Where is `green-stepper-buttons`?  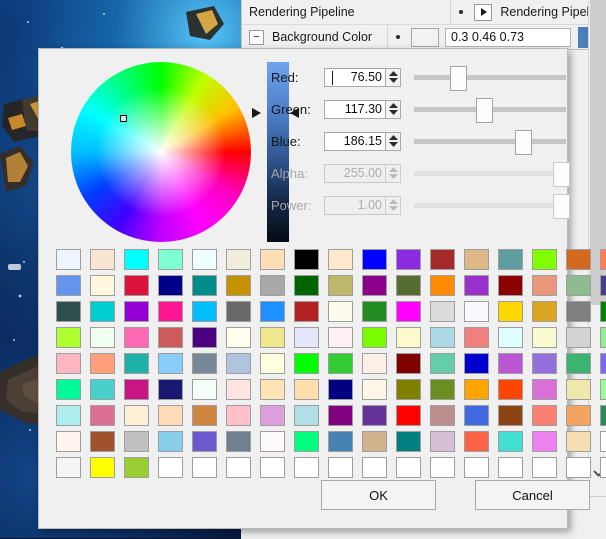
green-stepper-buttons is located at coordinates (393, 109).